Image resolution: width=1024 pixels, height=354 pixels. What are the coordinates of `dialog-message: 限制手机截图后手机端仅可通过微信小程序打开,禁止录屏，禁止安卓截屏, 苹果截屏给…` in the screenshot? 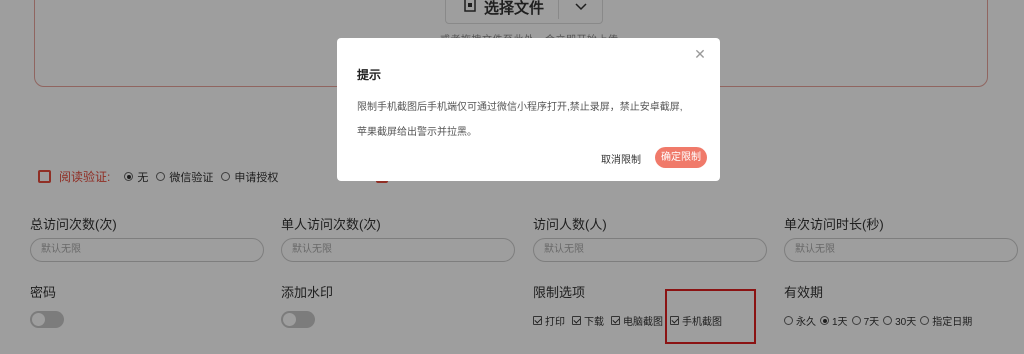 It's located at (532, 120).